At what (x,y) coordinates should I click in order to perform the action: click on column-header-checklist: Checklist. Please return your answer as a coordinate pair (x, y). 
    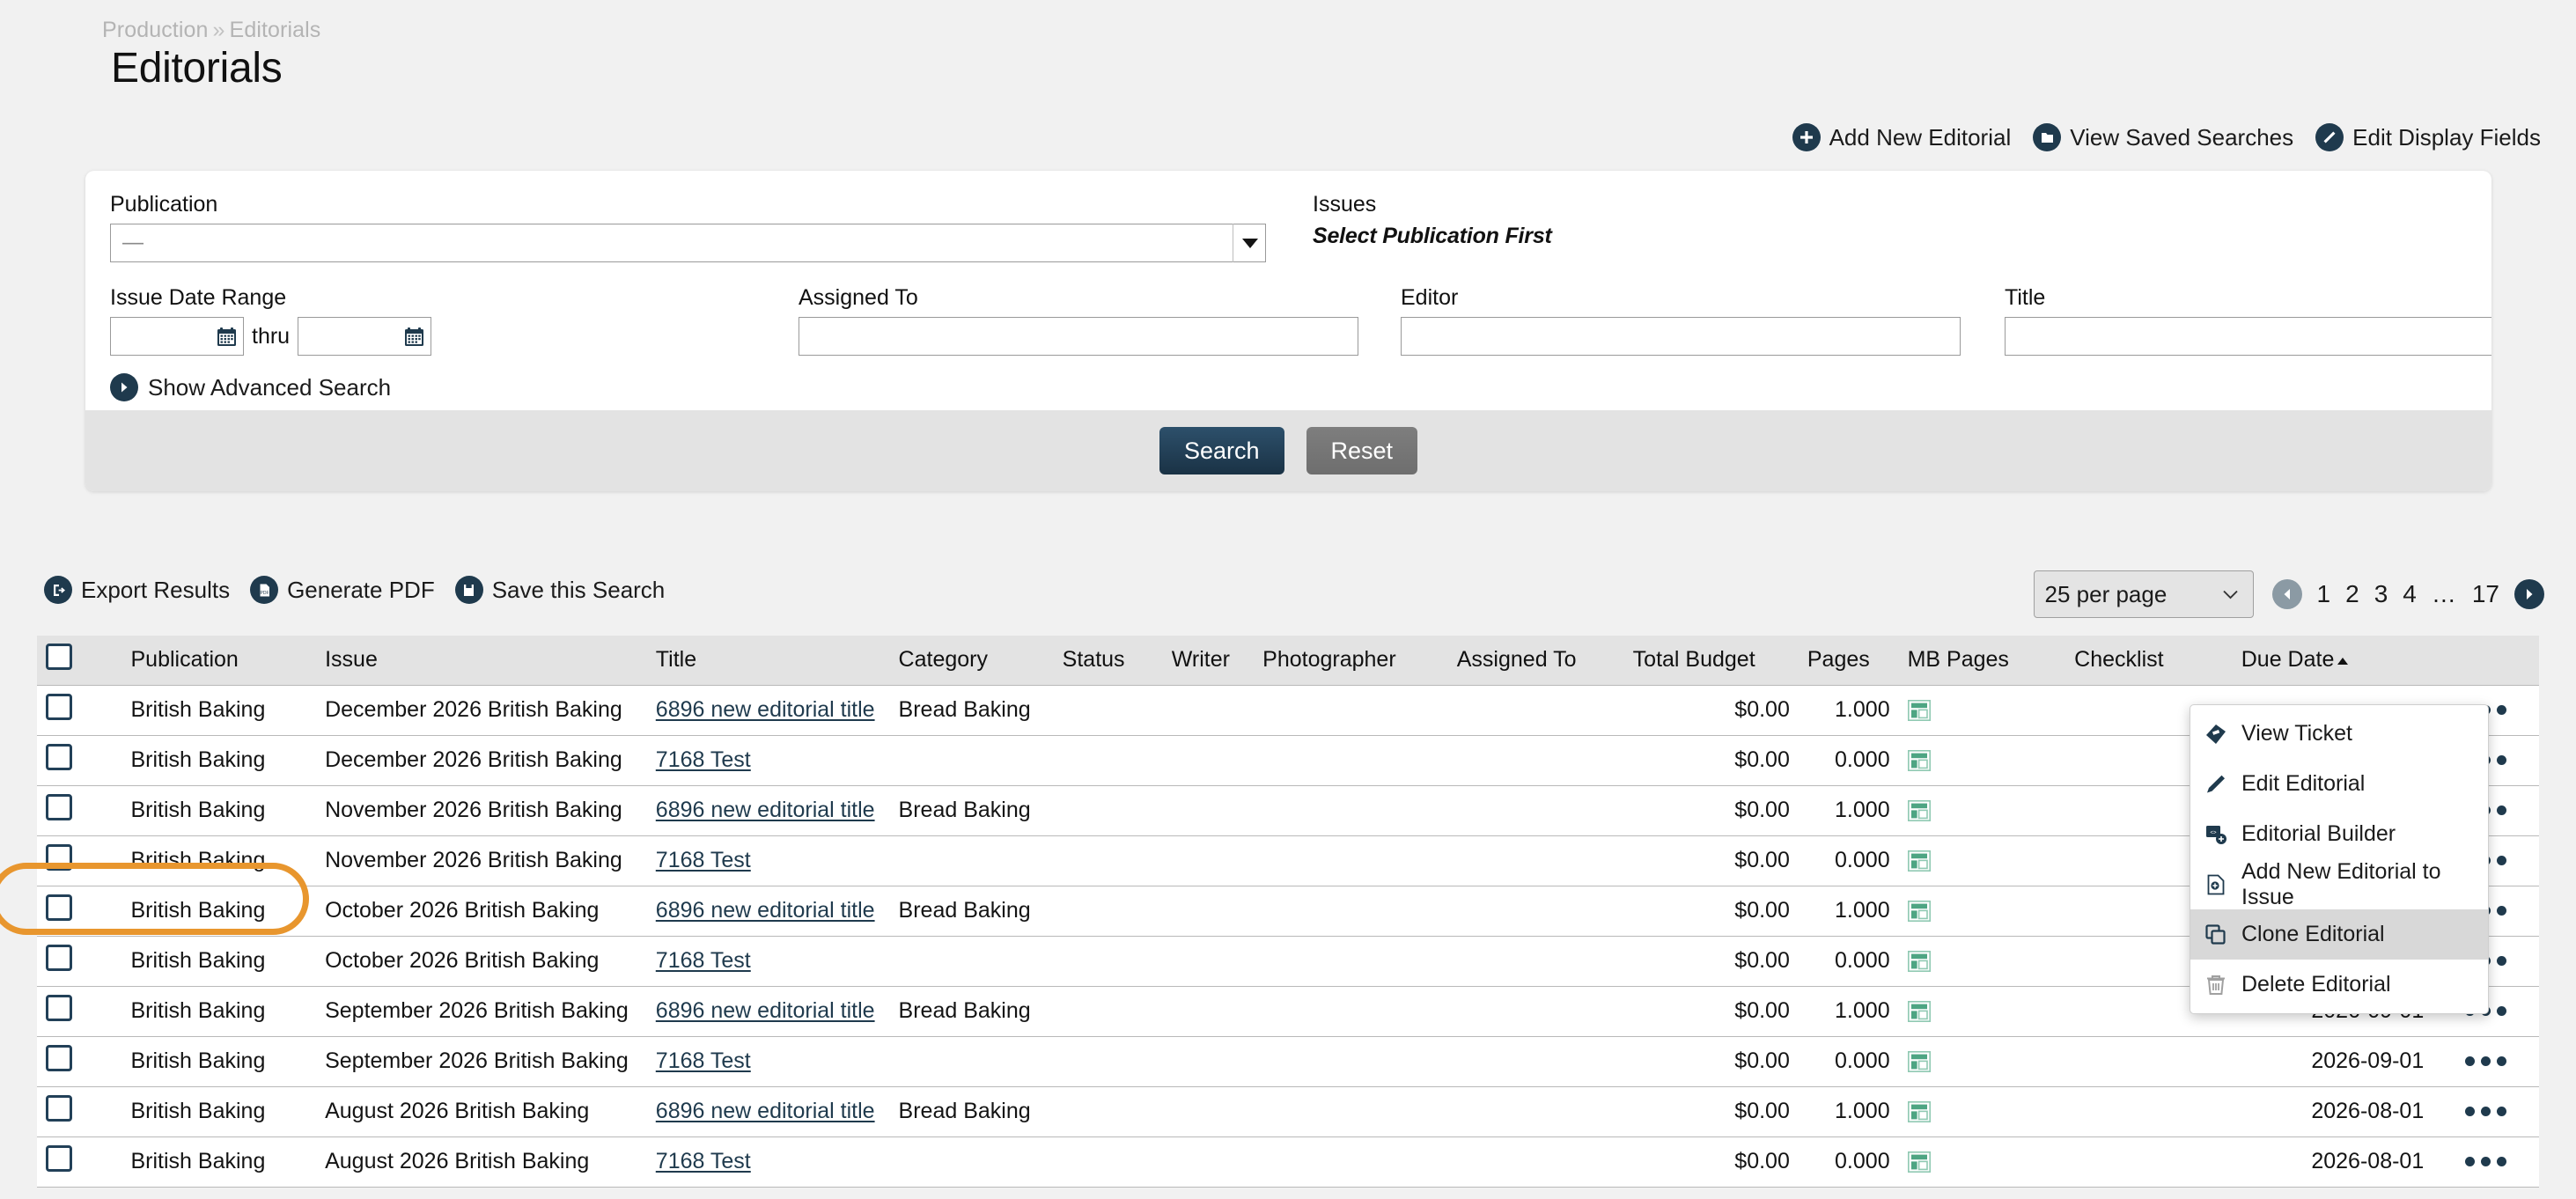
    Looking at the image, I should click on (2149, 660).